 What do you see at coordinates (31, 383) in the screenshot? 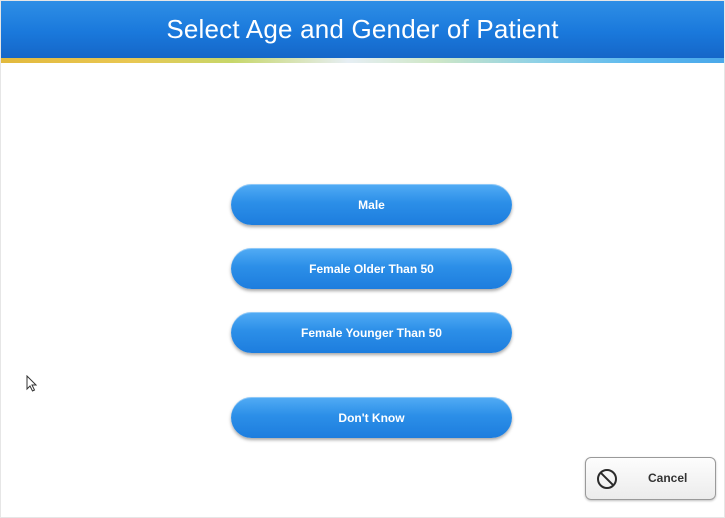
I see `mouse-cursor-icon` at bounding box center [31, 383].